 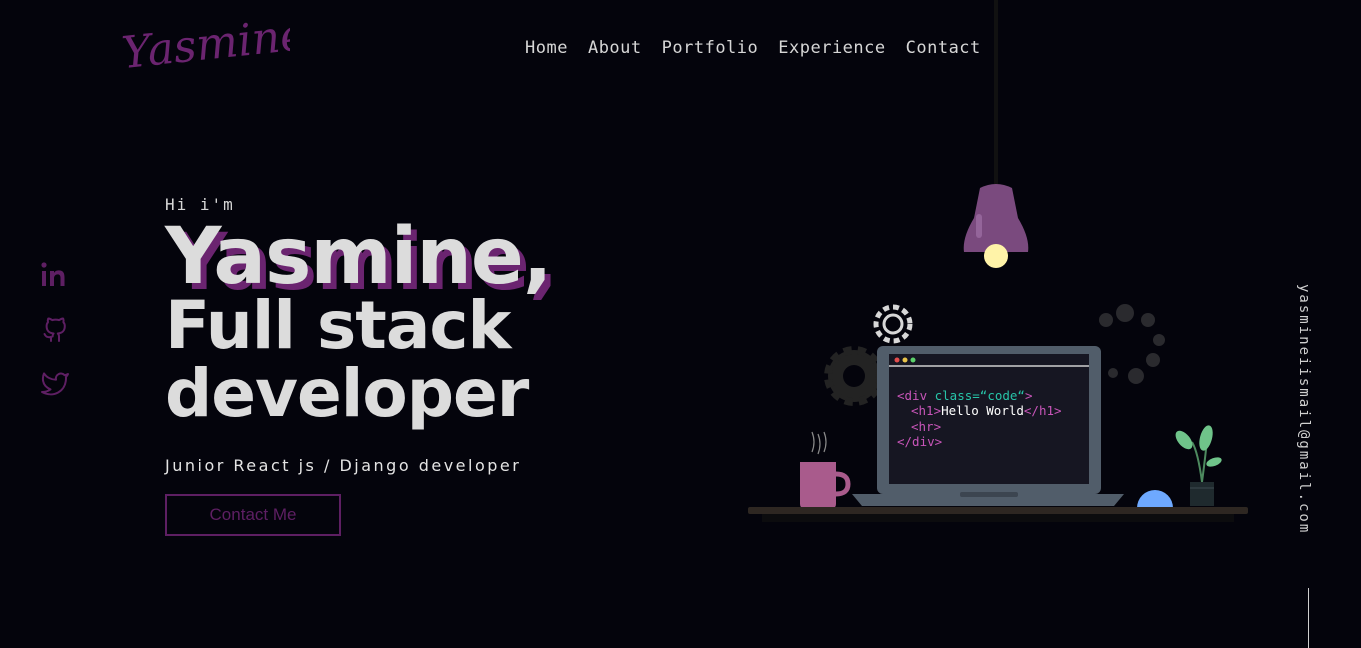 I want to click on social-links, so click(x=55, y=329).